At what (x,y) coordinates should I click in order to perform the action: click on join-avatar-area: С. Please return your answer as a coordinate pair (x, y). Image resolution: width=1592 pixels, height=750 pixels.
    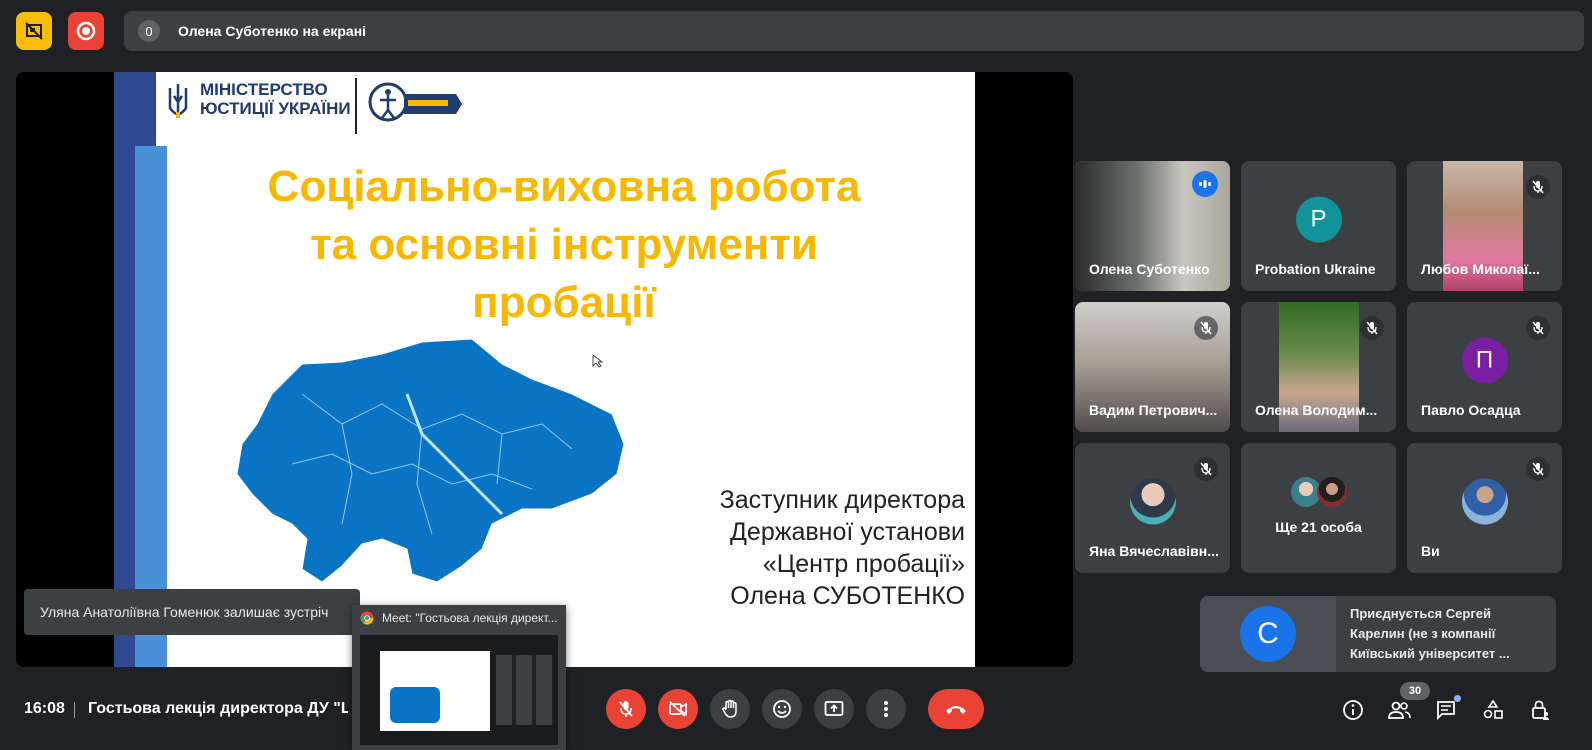
    Looking at the image, I should click on (1268, 634).